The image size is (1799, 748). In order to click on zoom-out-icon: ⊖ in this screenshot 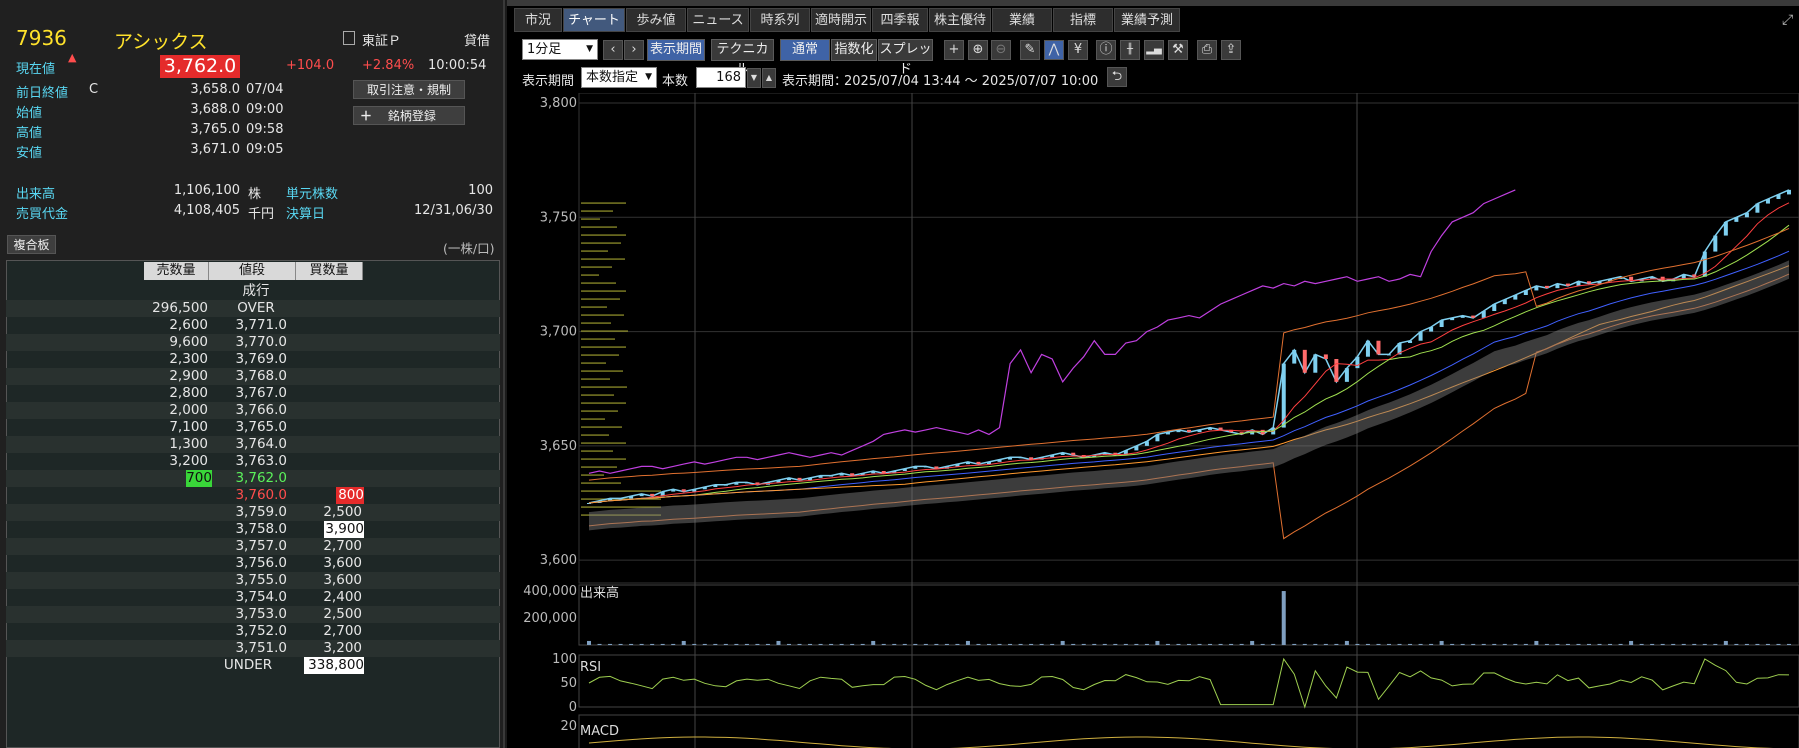, I will do `click(1001, 50)`.